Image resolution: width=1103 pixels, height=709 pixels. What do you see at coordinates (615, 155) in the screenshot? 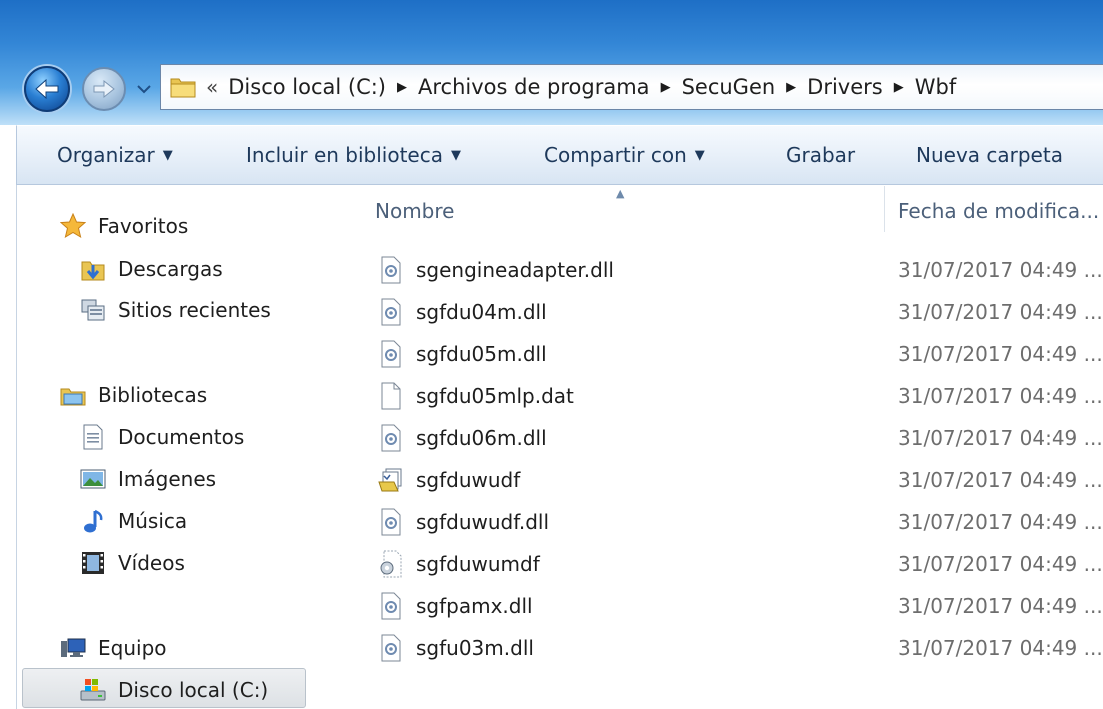
I see `share-label: Compartir con` at bounding box center [615, 155].